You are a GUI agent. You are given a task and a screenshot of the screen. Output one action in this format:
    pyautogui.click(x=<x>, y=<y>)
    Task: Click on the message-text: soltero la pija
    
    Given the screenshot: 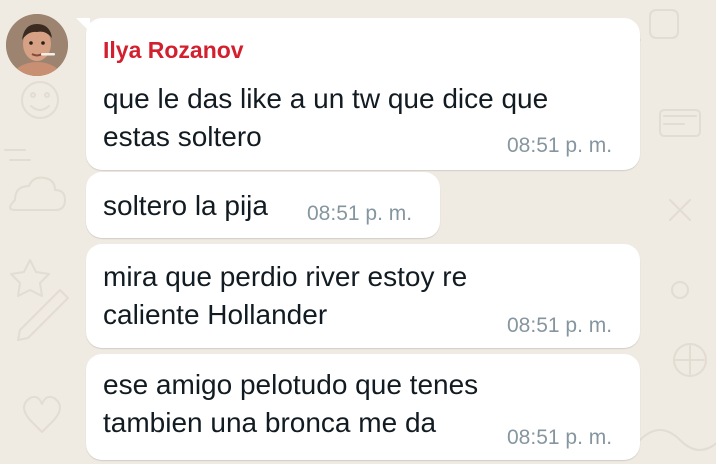 What is the action you would take?
    pyautogui.click(x=185, y=206)
    